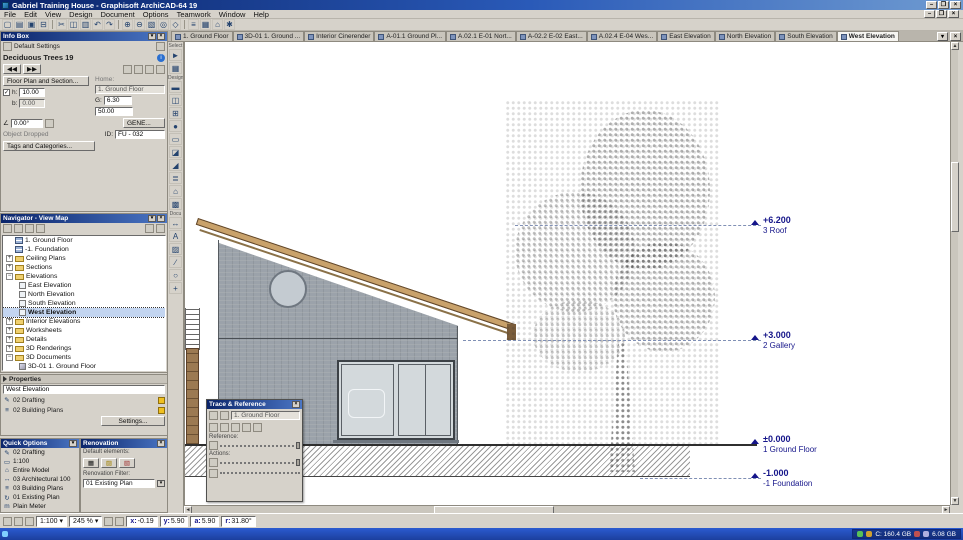 Image resolution: width=963 pixels, height=540 pixels. I want to click on quick-options-menu-button: ▾, so click(73, 443).